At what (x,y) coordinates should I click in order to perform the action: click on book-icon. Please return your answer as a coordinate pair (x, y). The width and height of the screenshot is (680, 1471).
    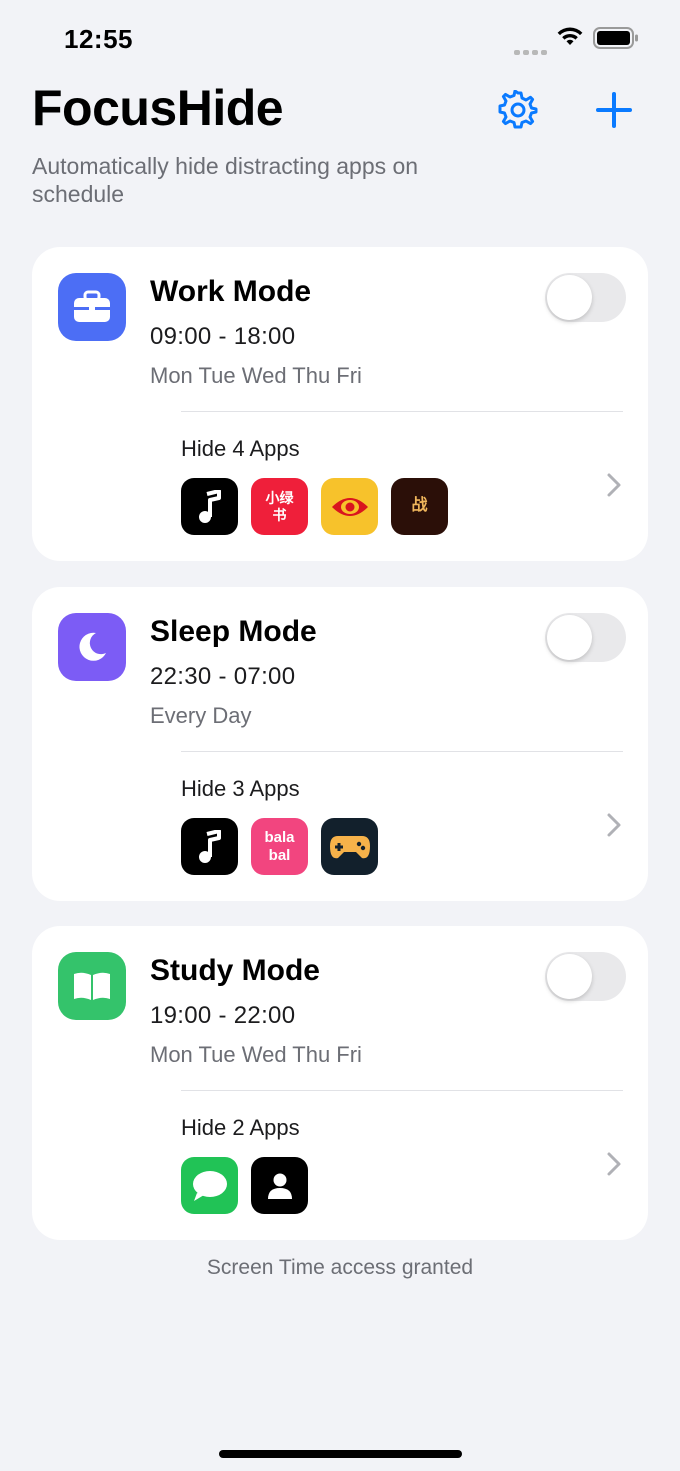
    Looking at the image, I should click on (92, 986).